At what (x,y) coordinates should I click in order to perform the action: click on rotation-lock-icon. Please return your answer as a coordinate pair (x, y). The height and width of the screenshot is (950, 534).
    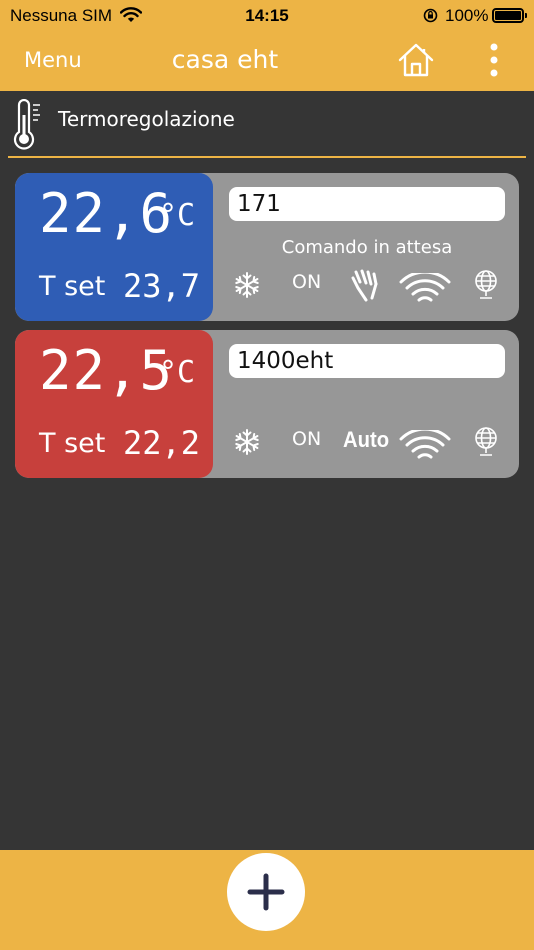
    Looking at the image, I should click on (430, 15).